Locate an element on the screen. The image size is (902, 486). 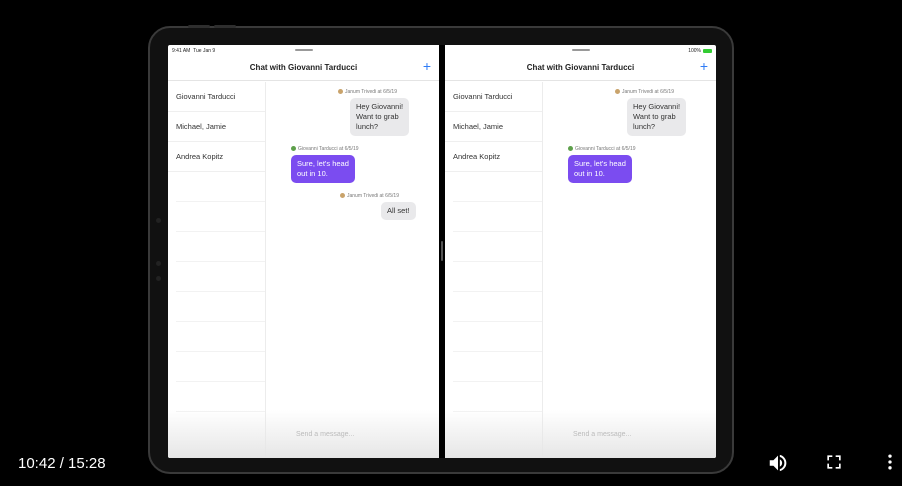
split-handle is located at coordinates (442, 251).